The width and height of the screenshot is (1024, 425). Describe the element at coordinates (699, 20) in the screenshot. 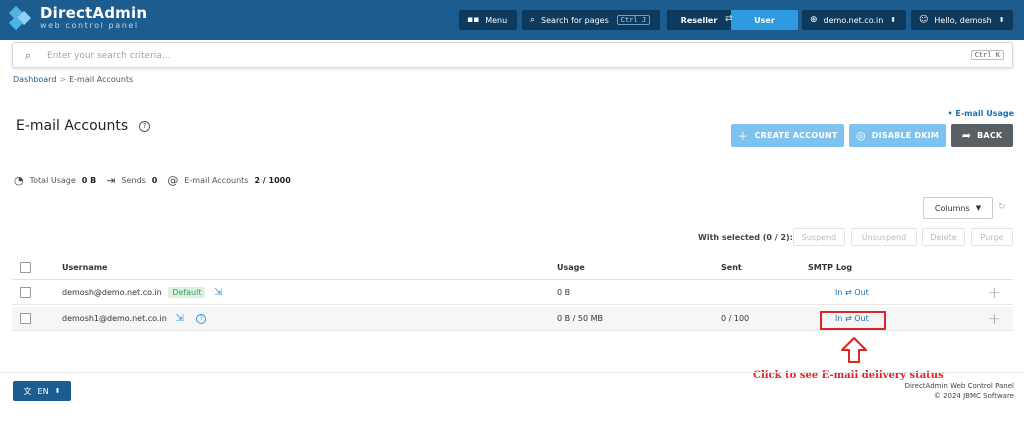

I see `reseller-option: Reseller` at that location.